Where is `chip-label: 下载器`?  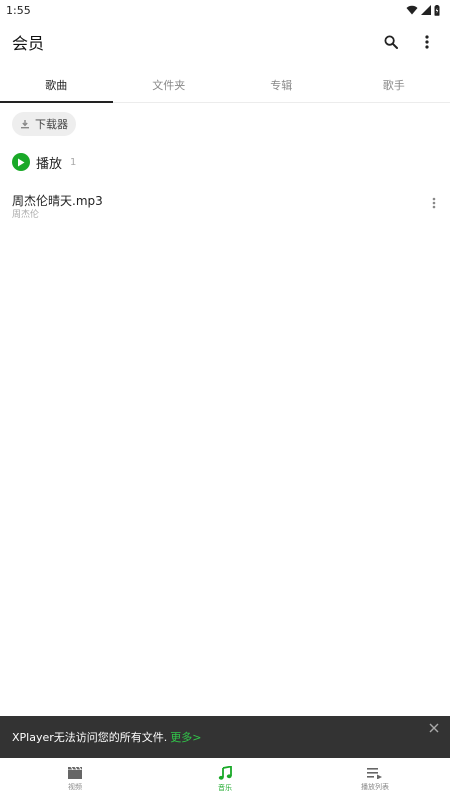 chip-label: 下载器 is located at coordinates (51, 124).